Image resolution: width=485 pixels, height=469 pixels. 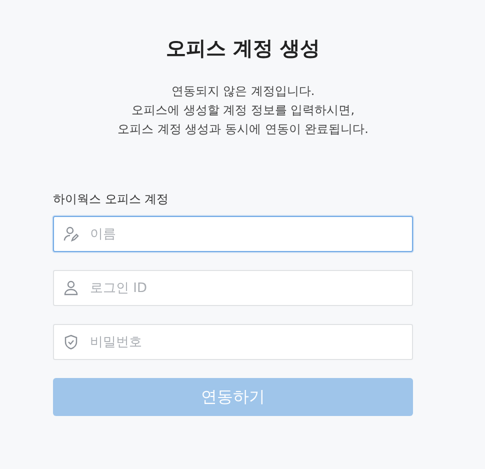 I want to click on description-text: 연동되지 않은 계정입니다., so click(x=243, y=91).